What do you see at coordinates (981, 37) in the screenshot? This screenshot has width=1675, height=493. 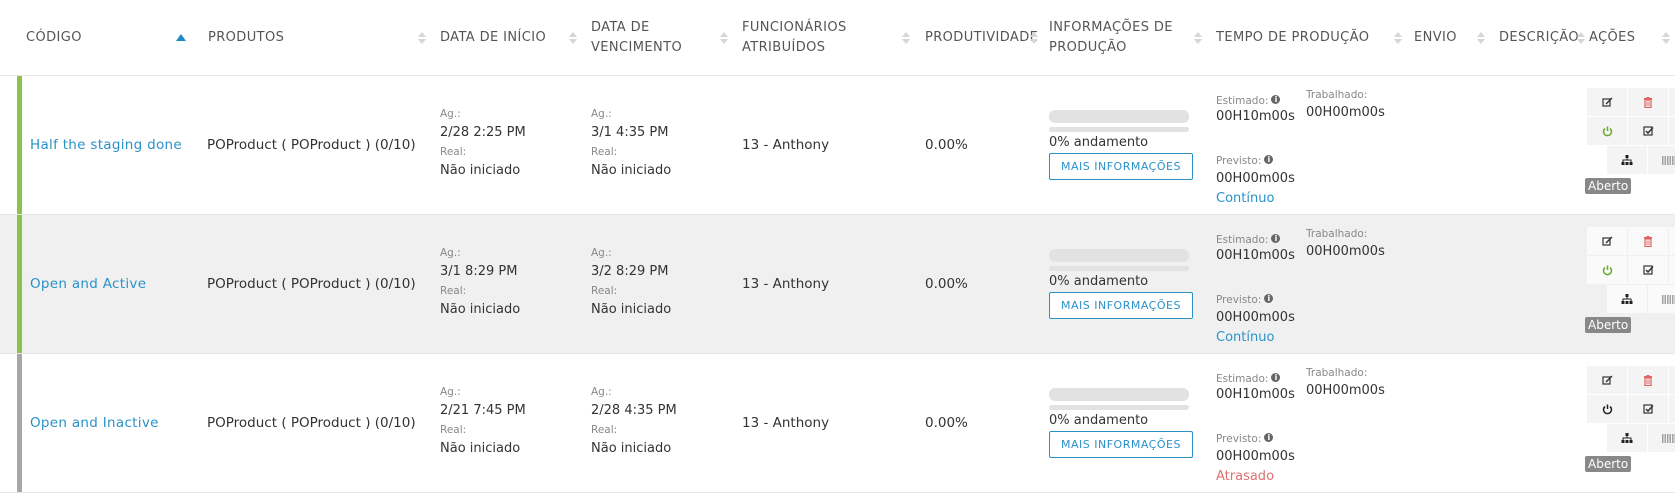 I see `column-header-produtividade: PRODUTIVIDADE` at bounding box center [981, 37].